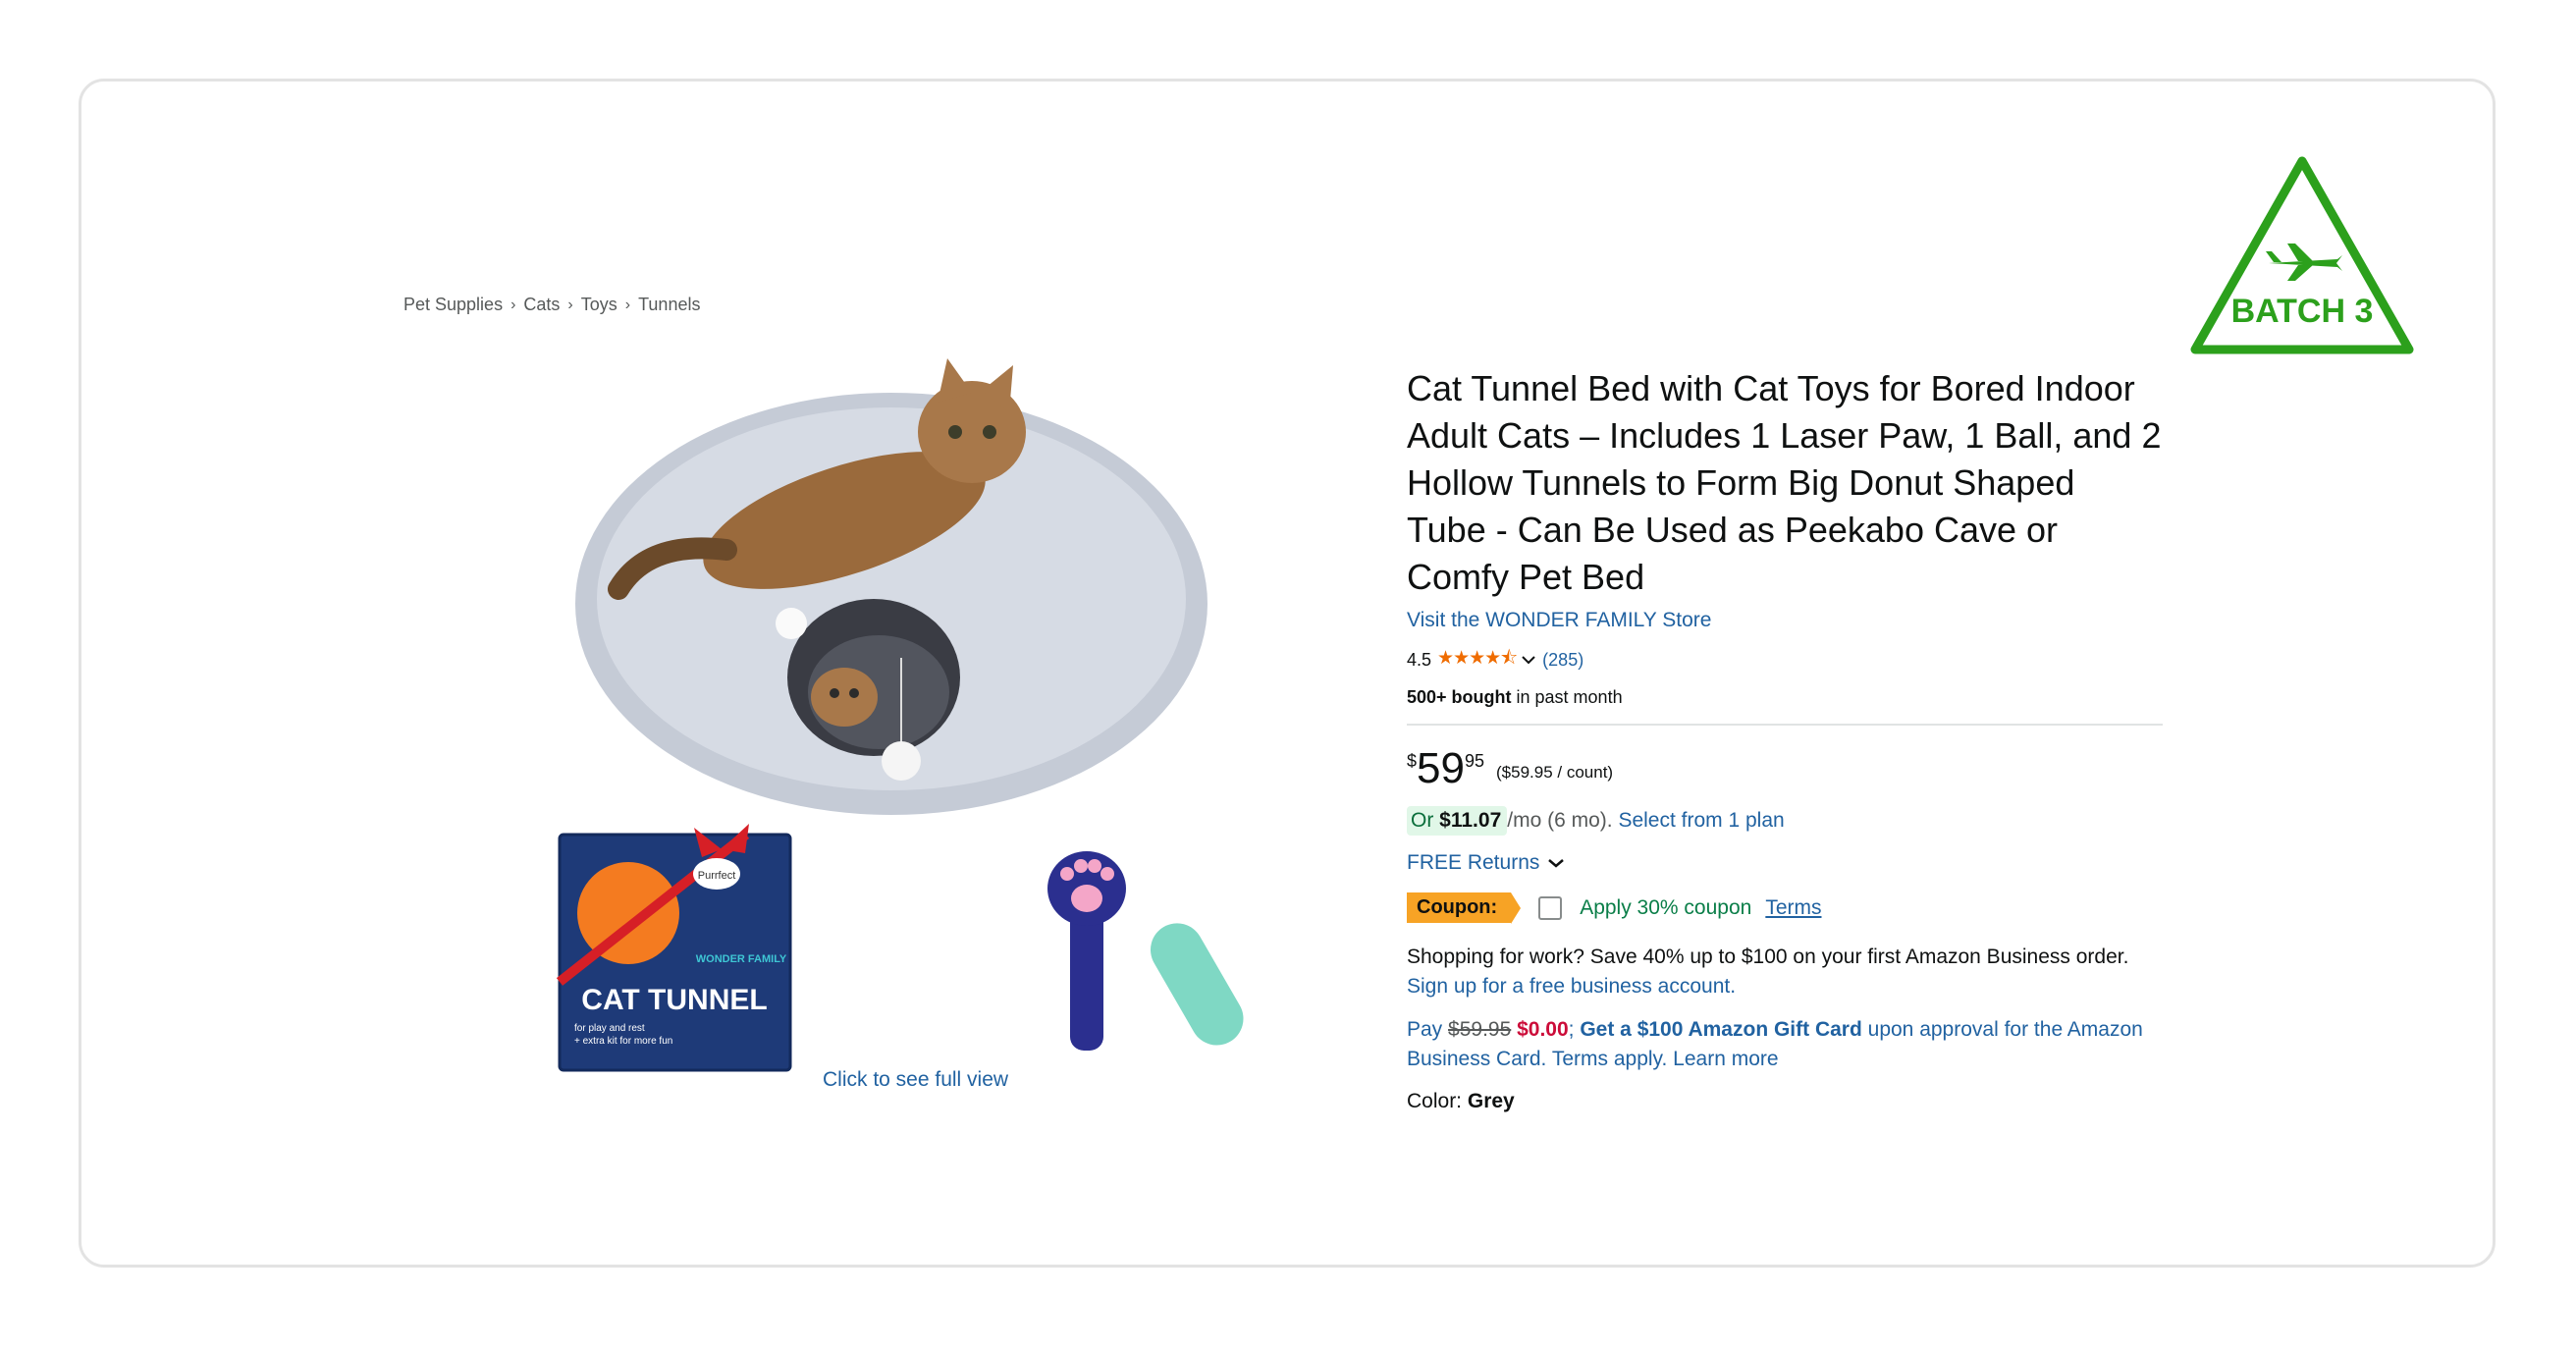  Describe the element at coordinates (2302, 311) in the screenshot. I see `batch-label: BATCH 3` at that location.